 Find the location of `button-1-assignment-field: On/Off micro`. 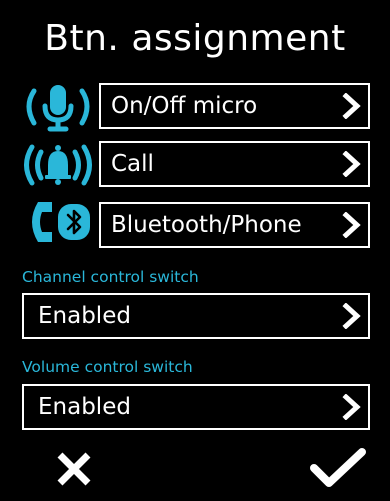

button-1-assignment-field: On/Off micro is located at coordinates (234, 106).